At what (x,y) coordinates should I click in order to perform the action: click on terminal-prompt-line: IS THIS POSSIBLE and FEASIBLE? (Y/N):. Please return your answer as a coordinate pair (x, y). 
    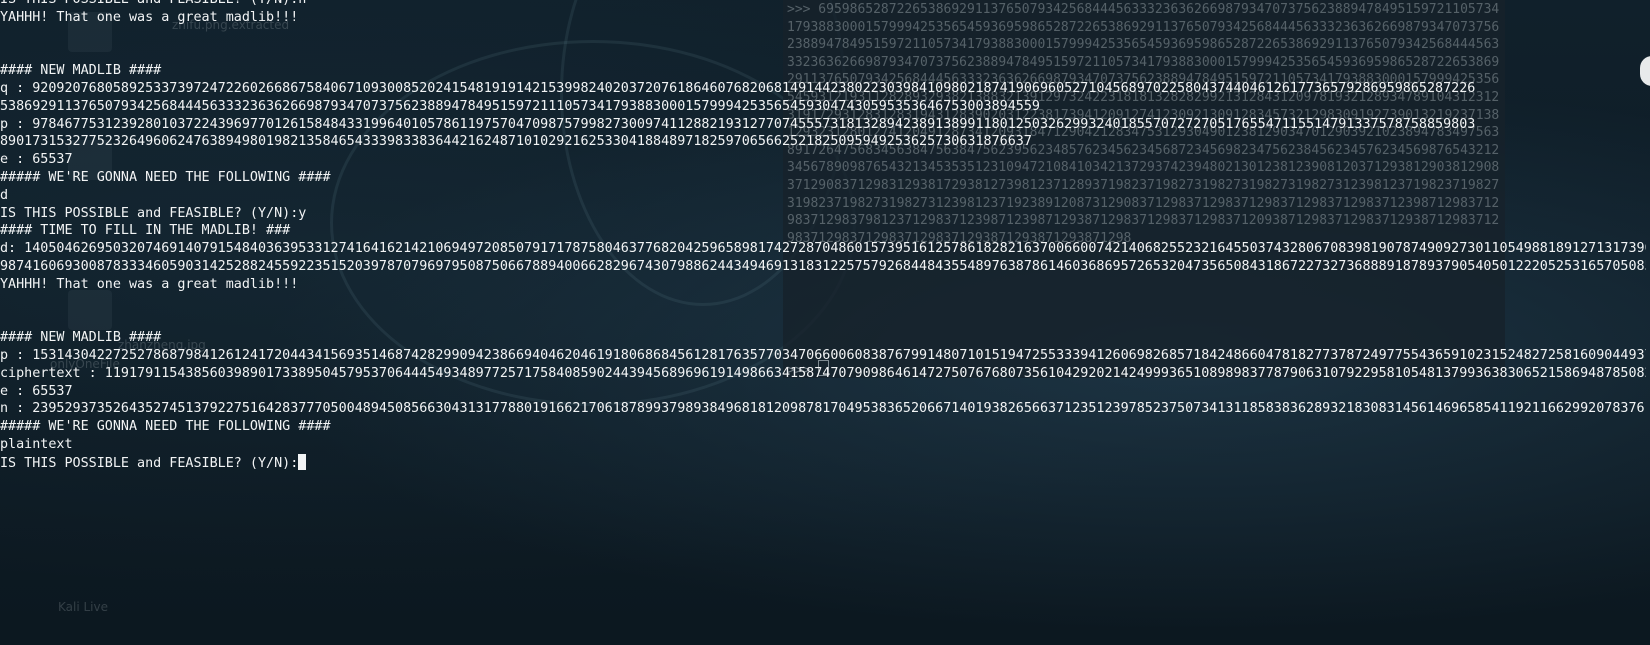
    Looking at the image, I should click on (823, 462).